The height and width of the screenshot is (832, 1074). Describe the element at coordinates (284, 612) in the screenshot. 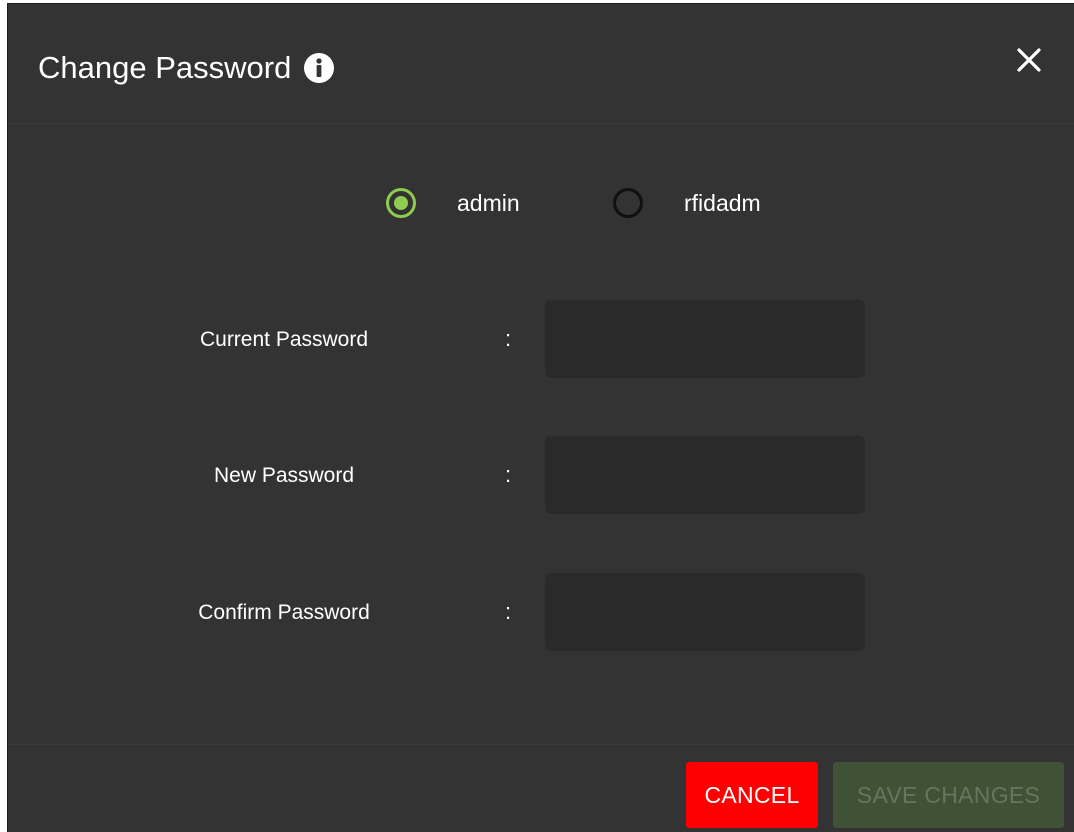

I see `confirm-password-label: Confirm Password` at that location.